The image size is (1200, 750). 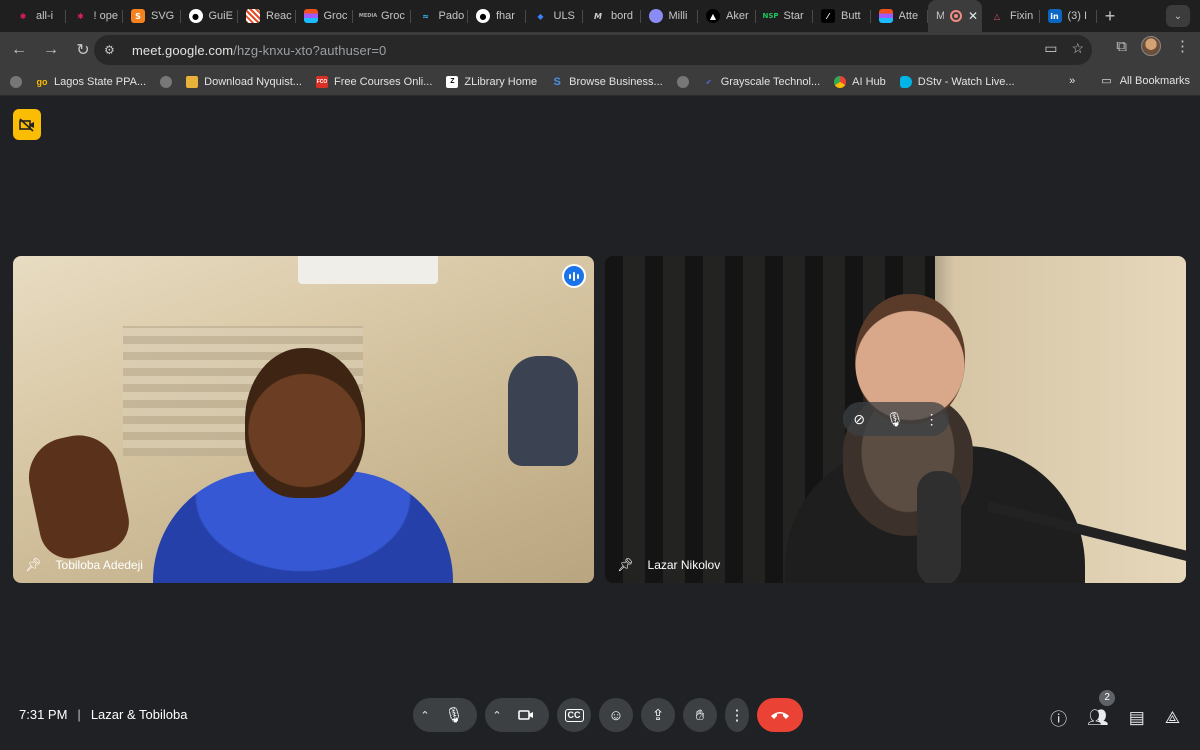 I want to click on text-logo-icon: MEDIA, so click(x=368, y=16).